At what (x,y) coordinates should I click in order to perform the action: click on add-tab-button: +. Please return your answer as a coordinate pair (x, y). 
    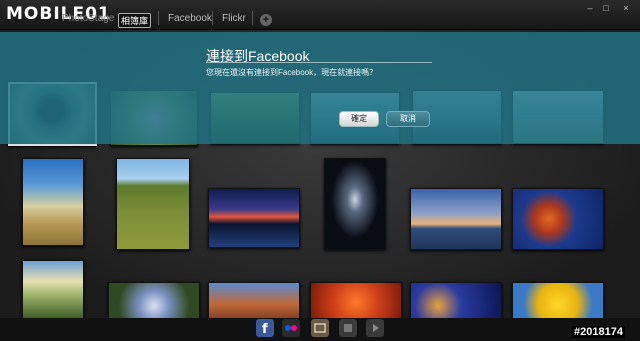
    Looking at the image, I should click on (266, 20).